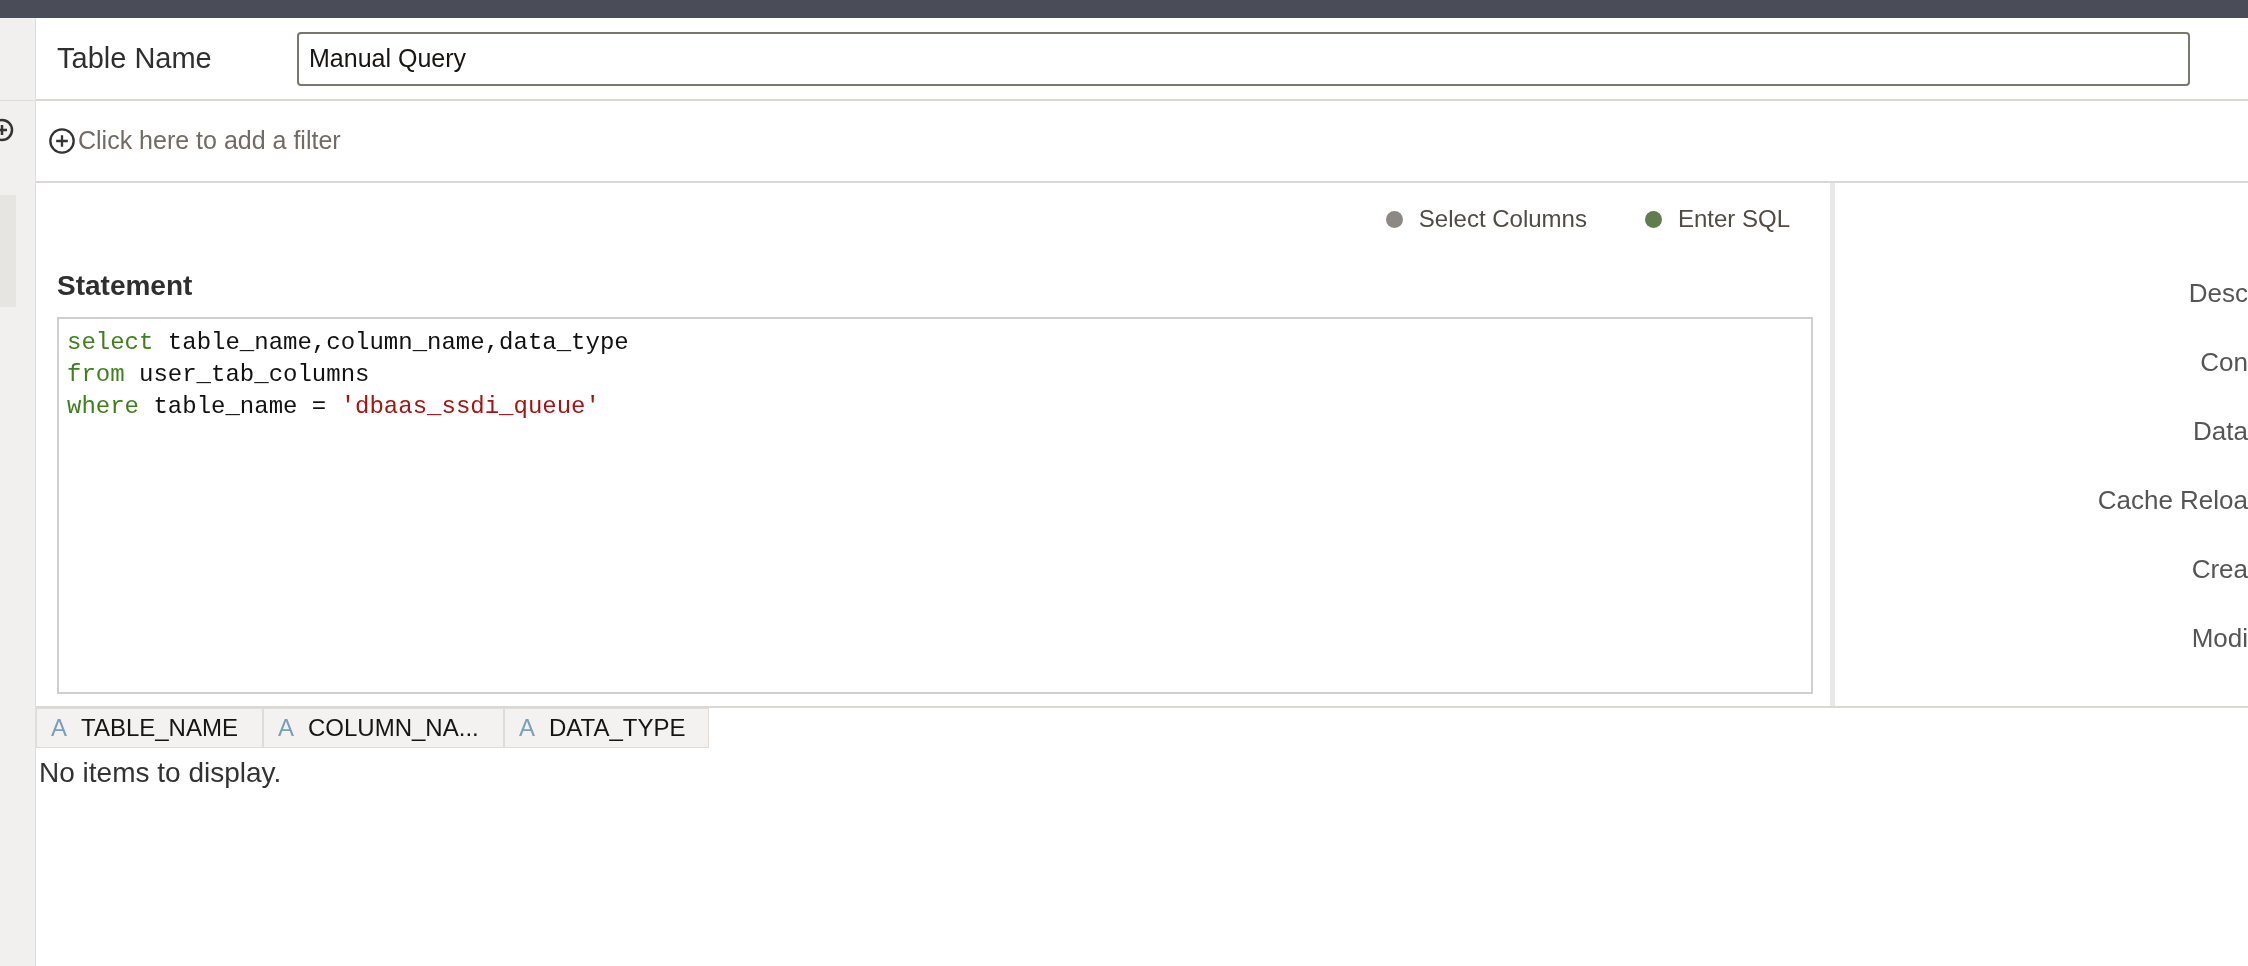 Image resolution: width=2248 pixels, height=966 pixels. What do you see at coordinates (218, 375) in the screenshot?
I see `code-line: from user_tab_columns` at bounding box center [218, 375].